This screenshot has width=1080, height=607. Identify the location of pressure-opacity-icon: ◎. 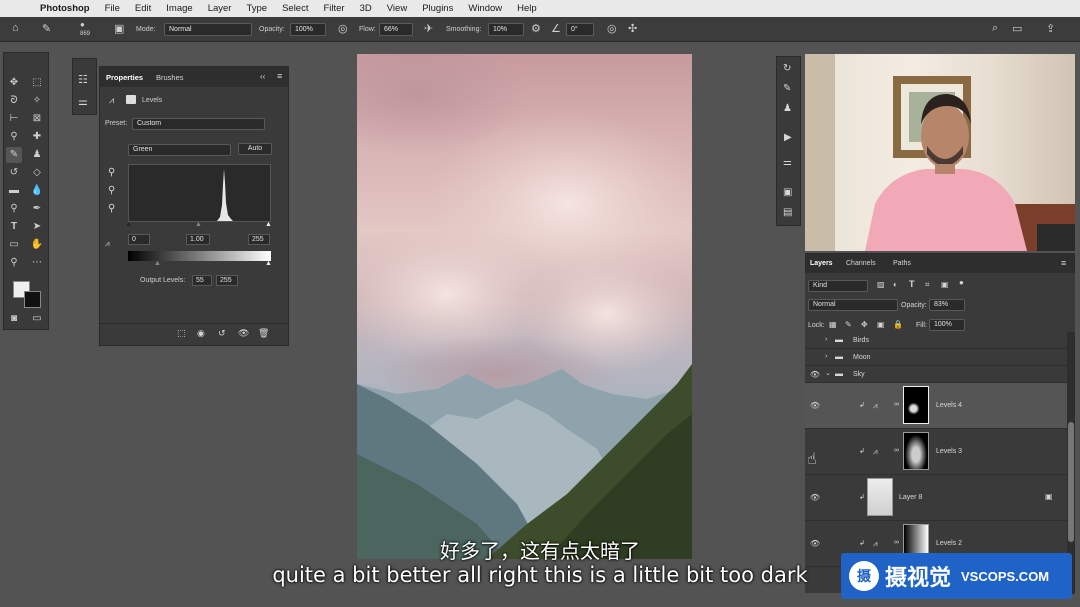
(343, 28).